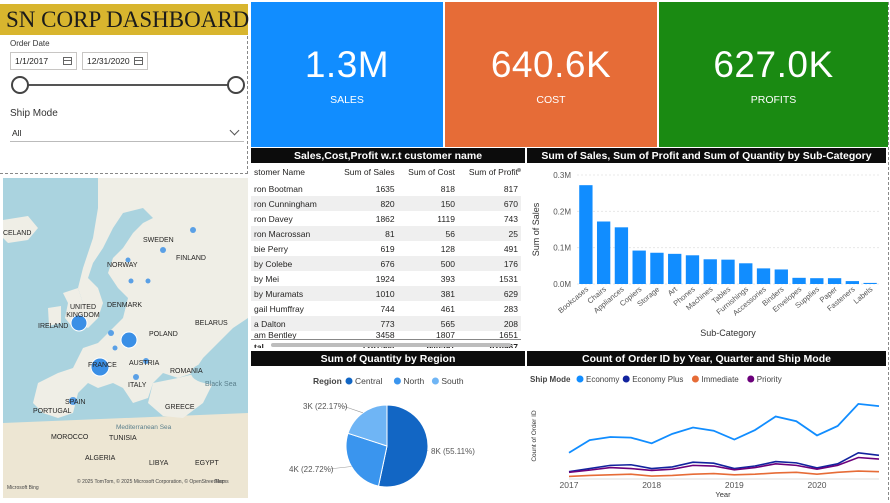  I want to click on bar-chairs, so click(603, 252).